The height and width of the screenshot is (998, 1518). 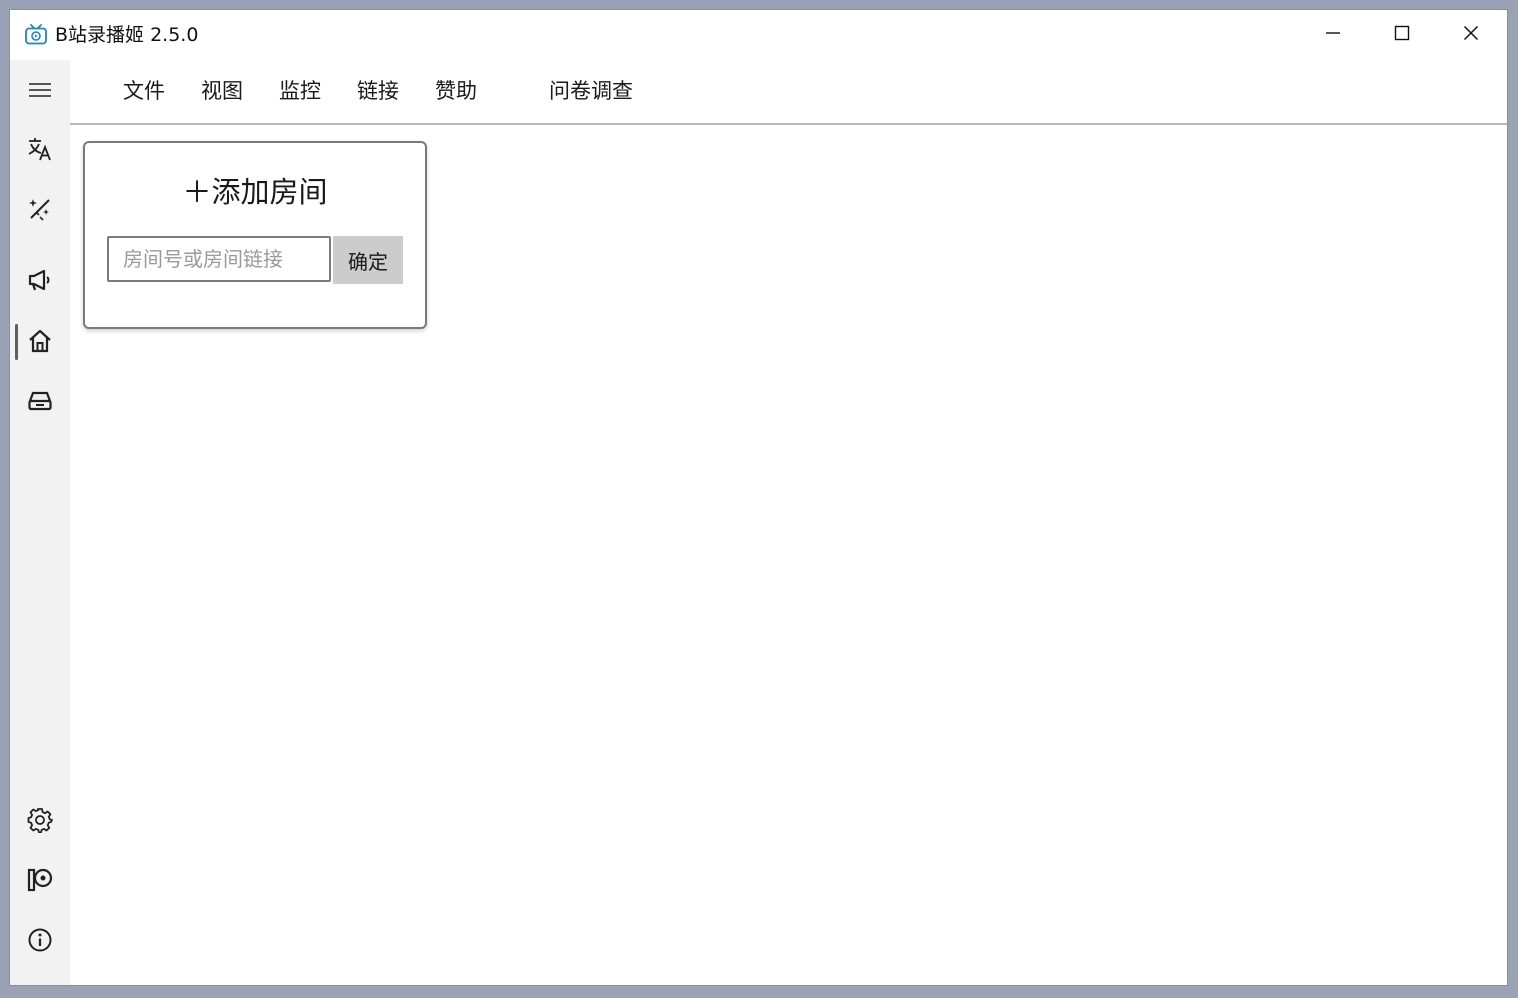 I want to click on nav-language-button, so click(x=40, y=151).